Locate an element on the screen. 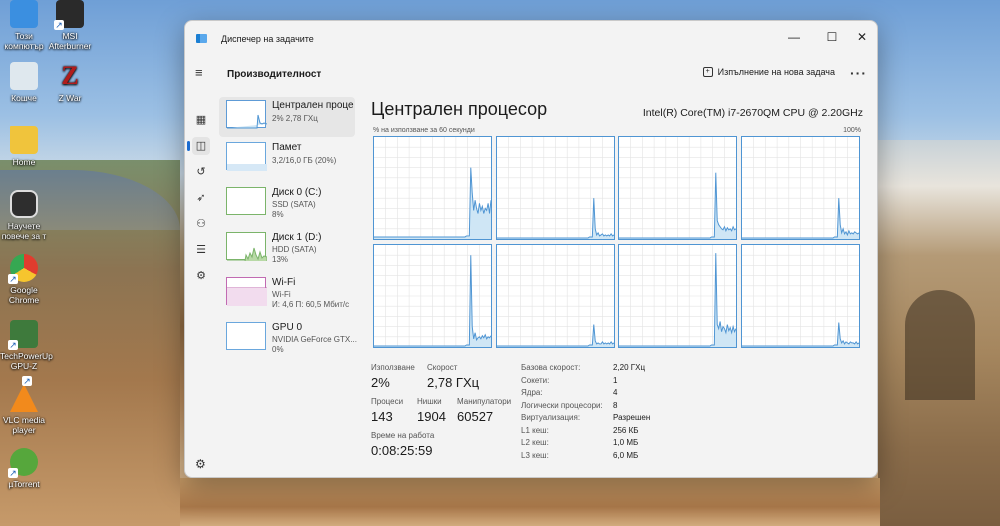 This screenshot has width=1000, height=526. startup-apps-icon: ➶ is located at coordinates (201, 198).